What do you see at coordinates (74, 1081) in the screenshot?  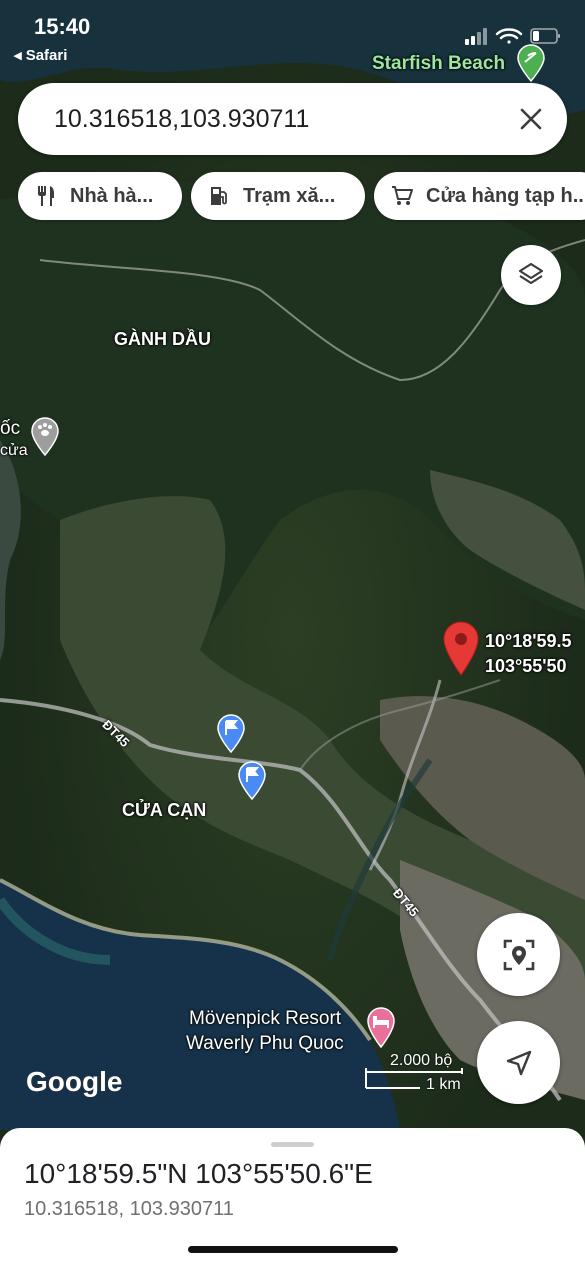 I see `google-logo: Google` at bounding box center [74, 1081].